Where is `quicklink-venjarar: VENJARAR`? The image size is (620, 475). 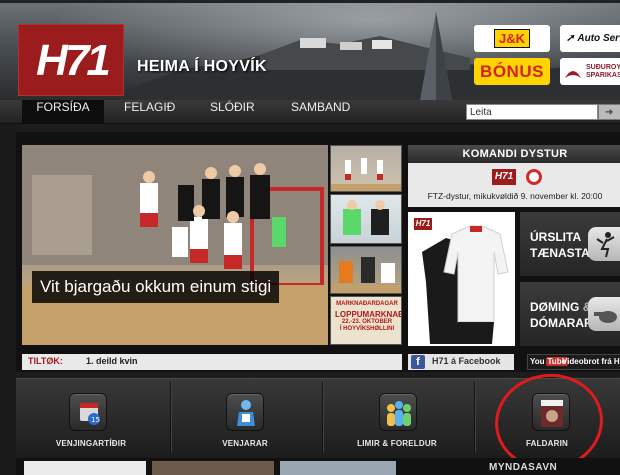
quicklink-venjarar: VENJARAR is located at coordinates (246, 417).